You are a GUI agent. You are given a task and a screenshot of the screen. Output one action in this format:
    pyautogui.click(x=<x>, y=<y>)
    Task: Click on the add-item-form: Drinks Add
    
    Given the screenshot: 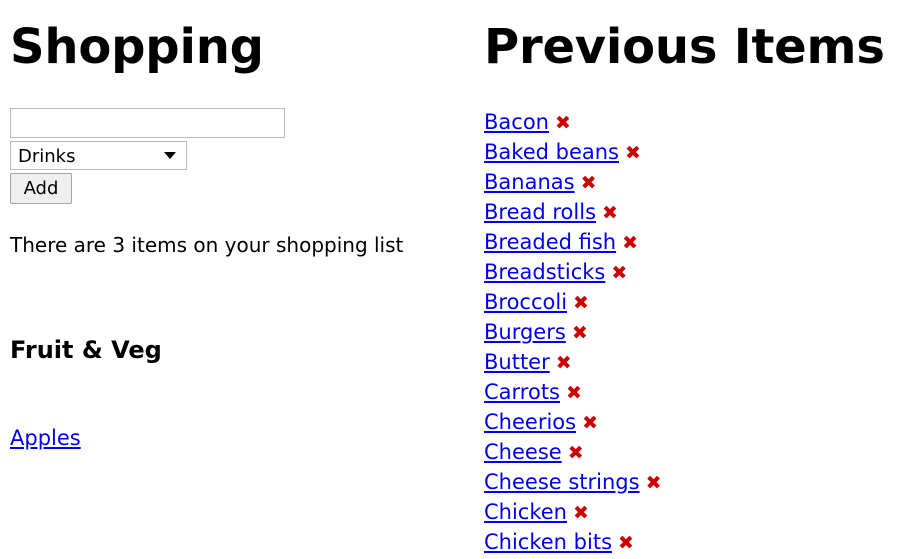 What is the action you would take?
    pyautogui.click(x=238, y=156)
    